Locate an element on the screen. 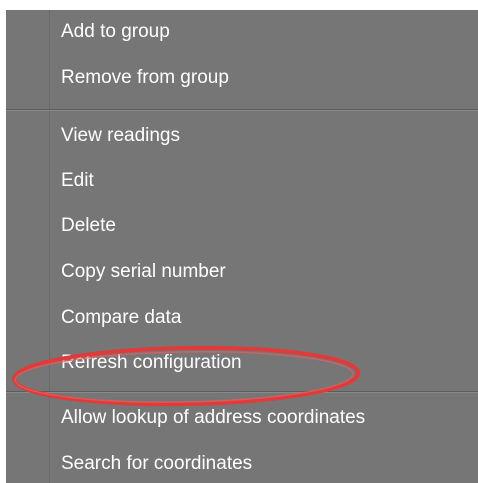  menu-item-compare-data: Compare data is located at coordinates (242, 318).